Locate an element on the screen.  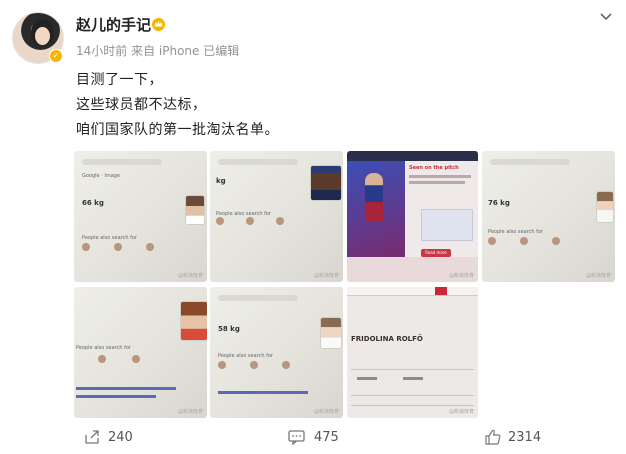
post-text-line: 这些球员都不达标， is located at coordinates (141, 105).